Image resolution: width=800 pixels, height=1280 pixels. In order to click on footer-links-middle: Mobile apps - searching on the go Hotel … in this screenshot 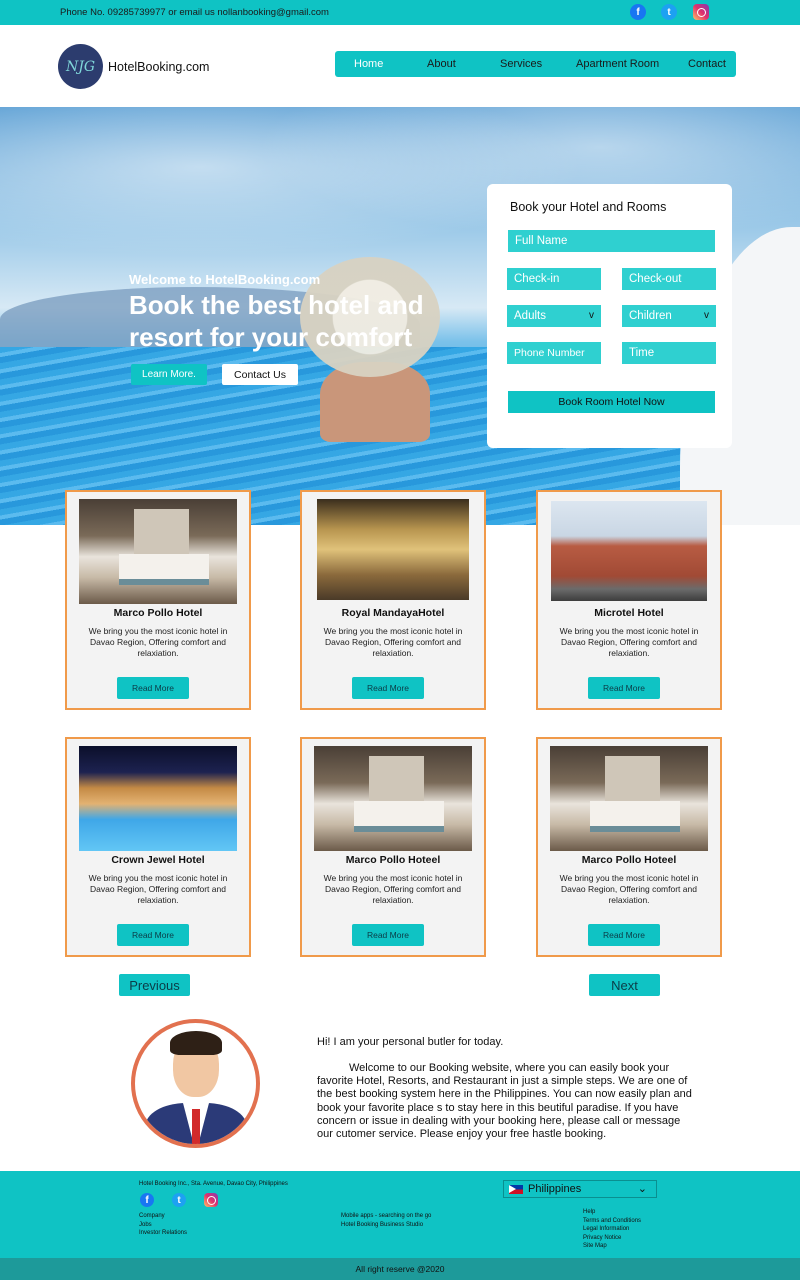, I will do `click(386, 1220)`.